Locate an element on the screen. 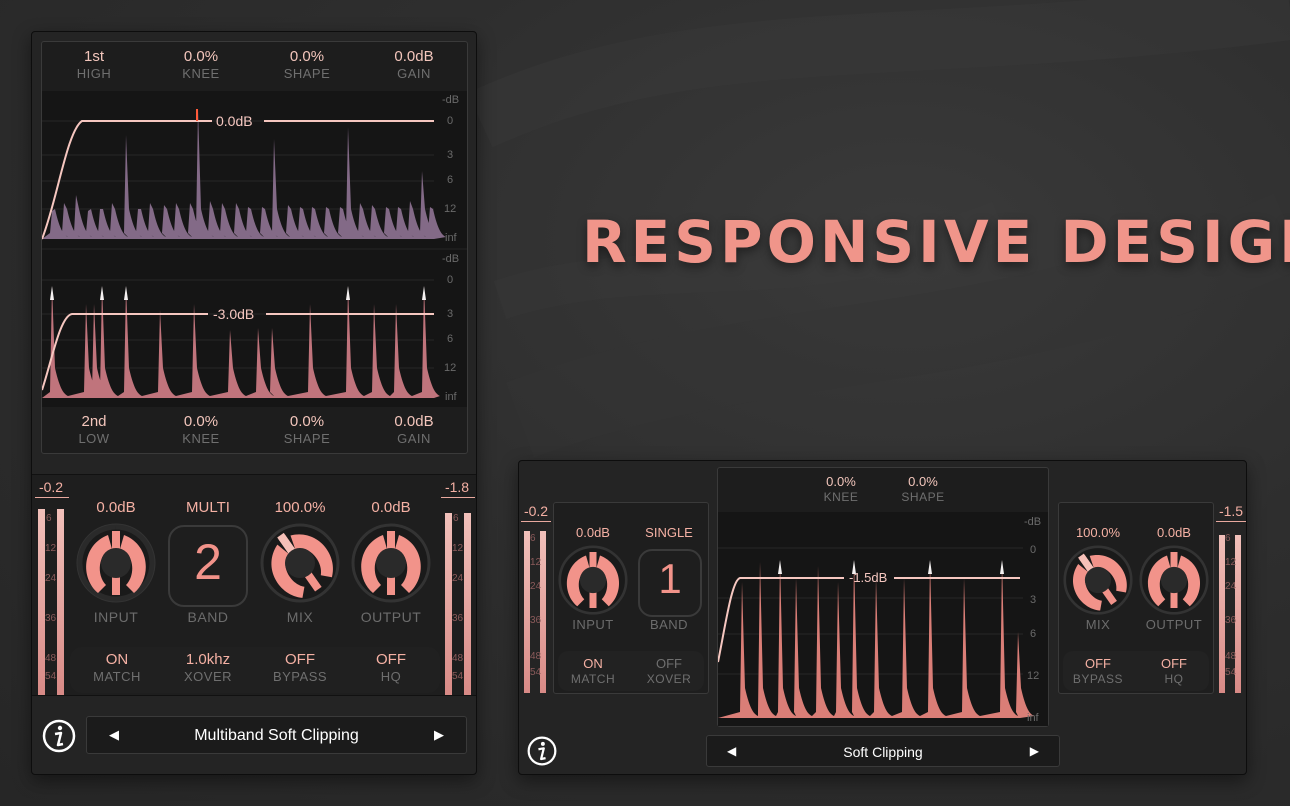  input-meter-bar-r is located at coordinates (60, 602).